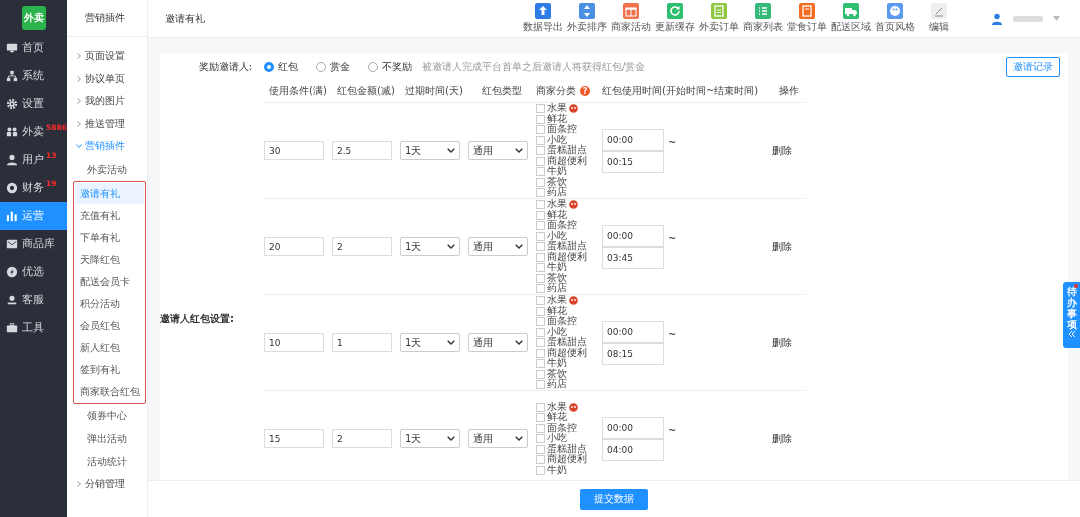  I want to click on submenu-item: 商家联合红包, so click(109, 391).